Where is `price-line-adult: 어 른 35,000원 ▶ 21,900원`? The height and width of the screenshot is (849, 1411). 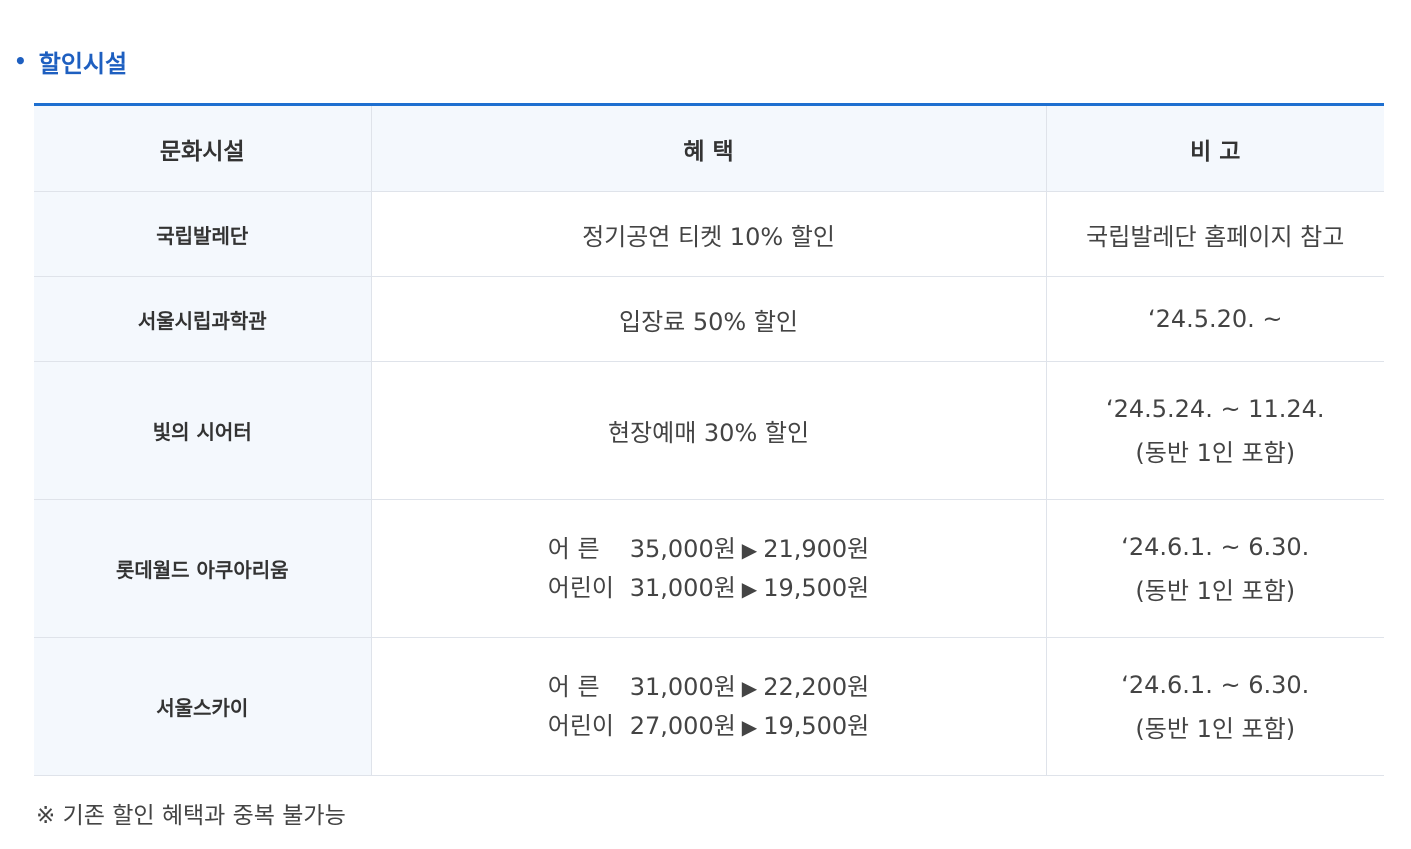
price-line-adult: 어 른 35,000원 ▶ 21,900원 is located at coordinates (709, 549).